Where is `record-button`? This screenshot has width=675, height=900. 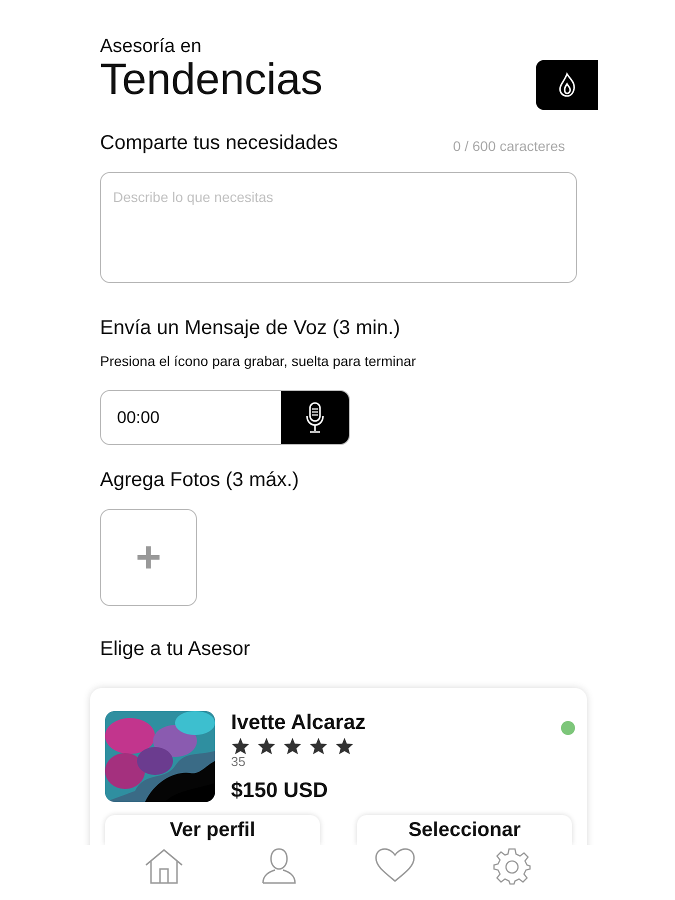 record-button is located at coordinates (315, 417).